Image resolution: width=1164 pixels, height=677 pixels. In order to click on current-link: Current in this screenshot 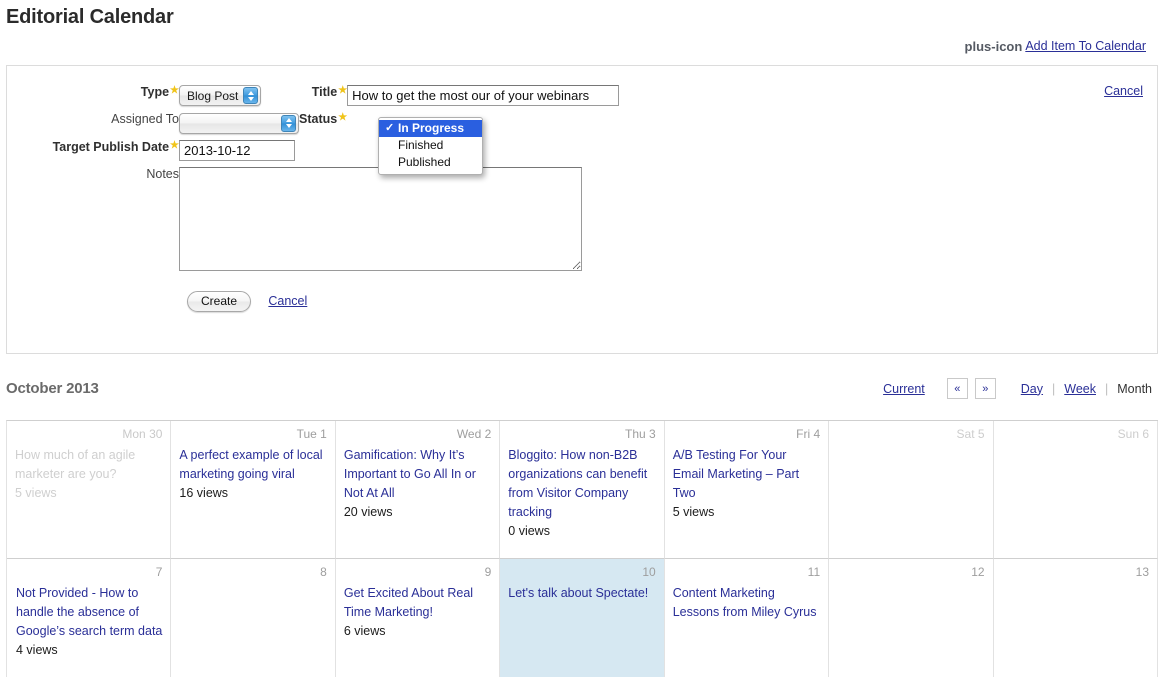, I will do `click(904, 389)`.